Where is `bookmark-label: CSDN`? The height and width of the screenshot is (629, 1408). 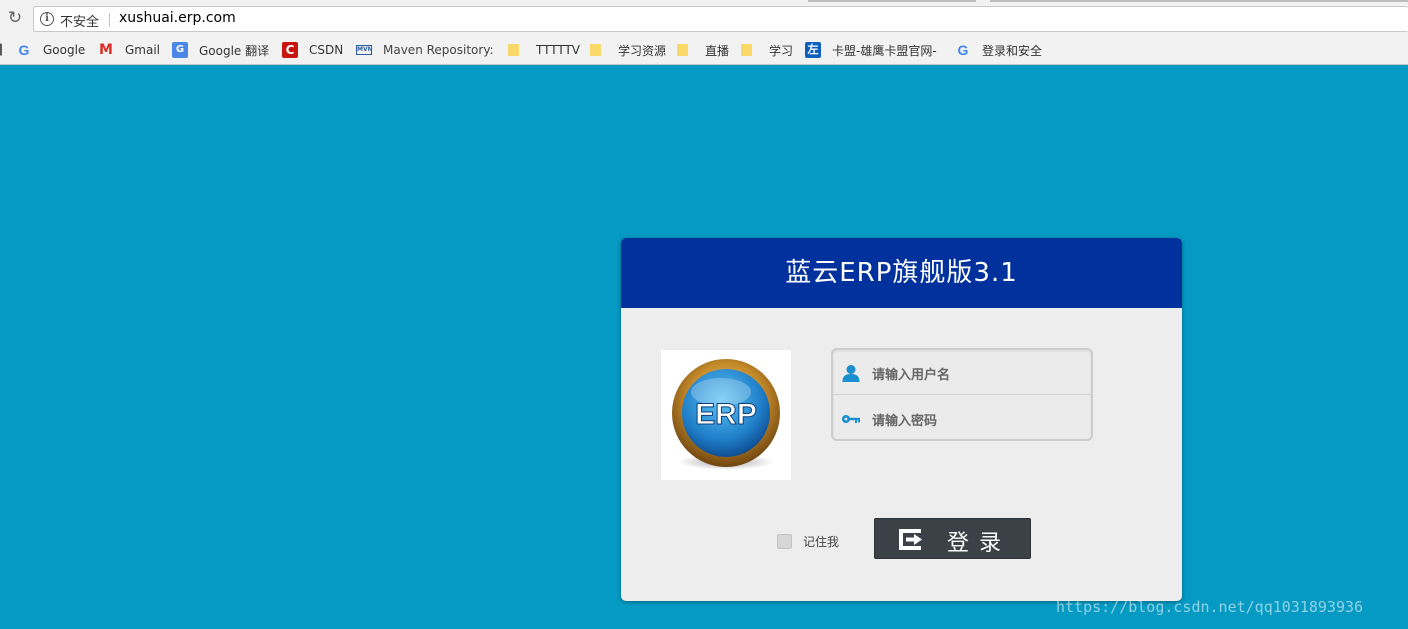
bookmark-label: CSDN is located at coordinates (326, 50).